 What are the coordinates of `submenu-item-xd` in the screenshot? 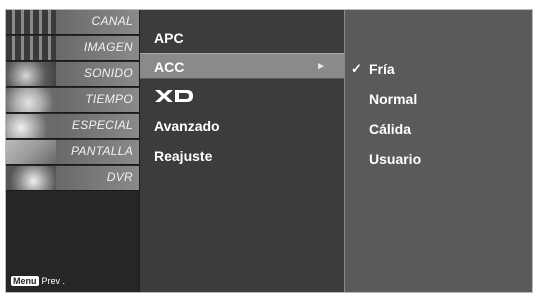 It's located at (242, 96).